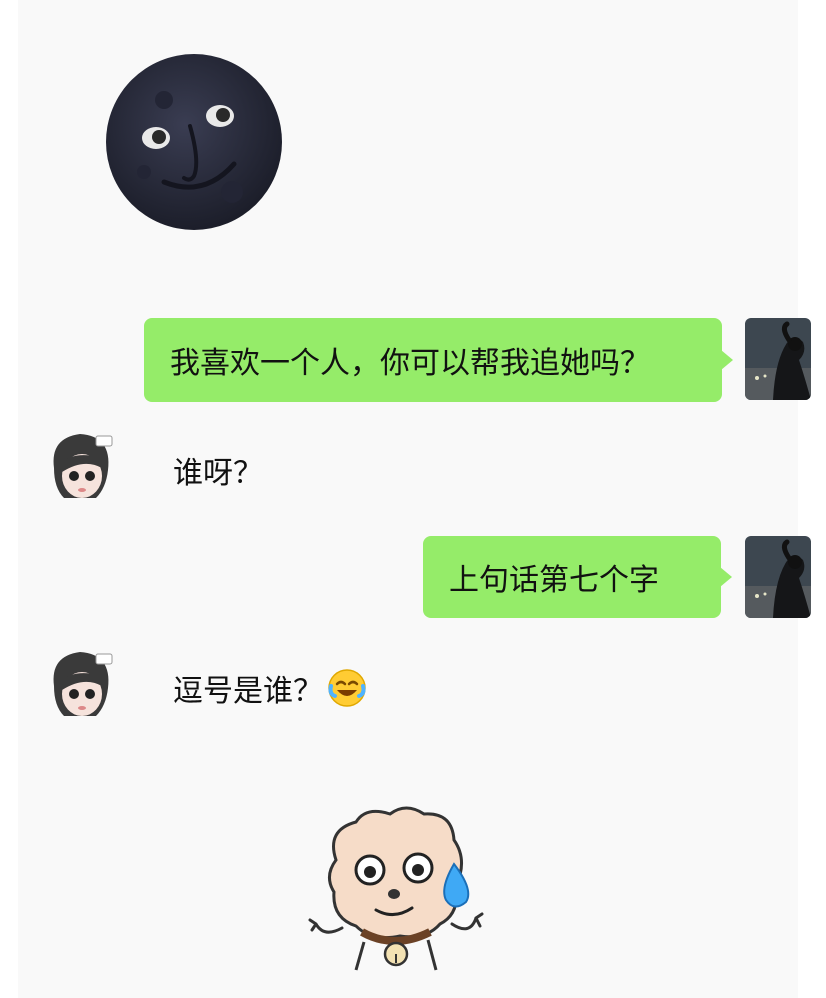 Image resolution: width=826 pixels, height=998 pixels. What do you see at coordinates (396, 888) in the screenshot?
I see `sweating-sheep-icon` at bounding box center [396, 888].